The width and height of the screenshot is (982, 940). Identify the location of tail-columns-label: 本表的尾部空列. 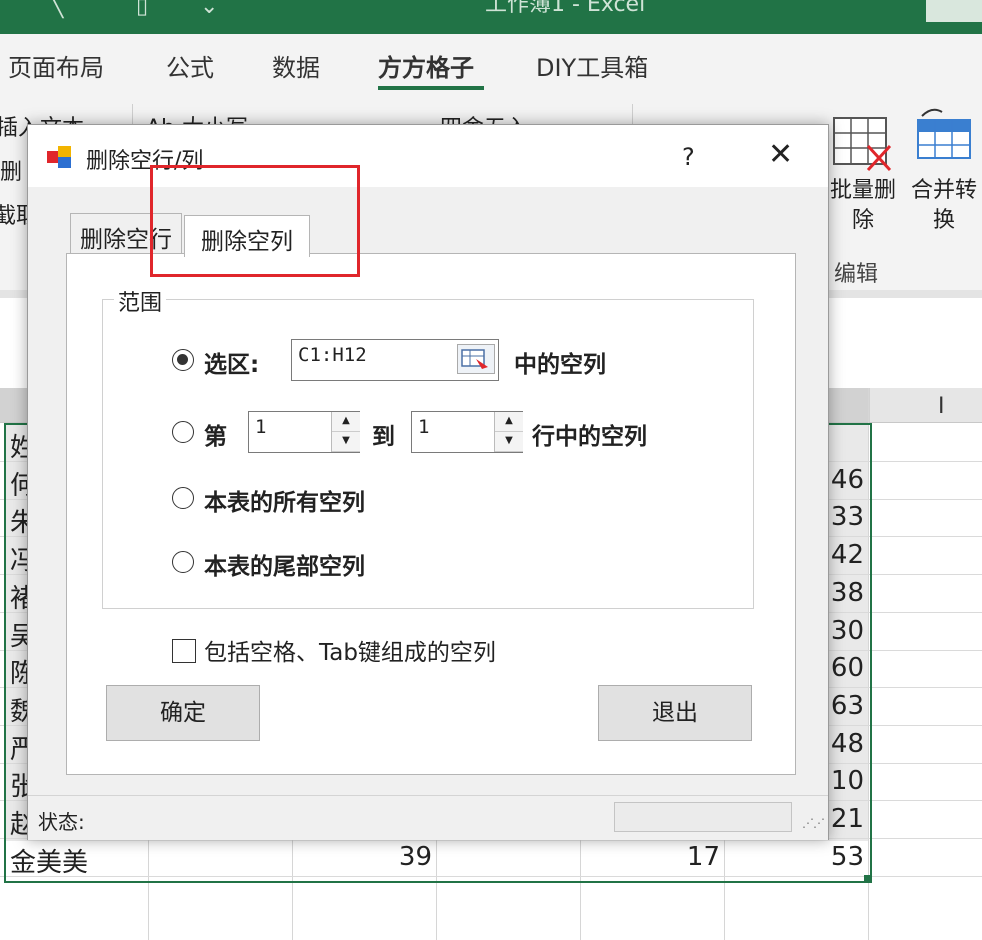
(284, 567).